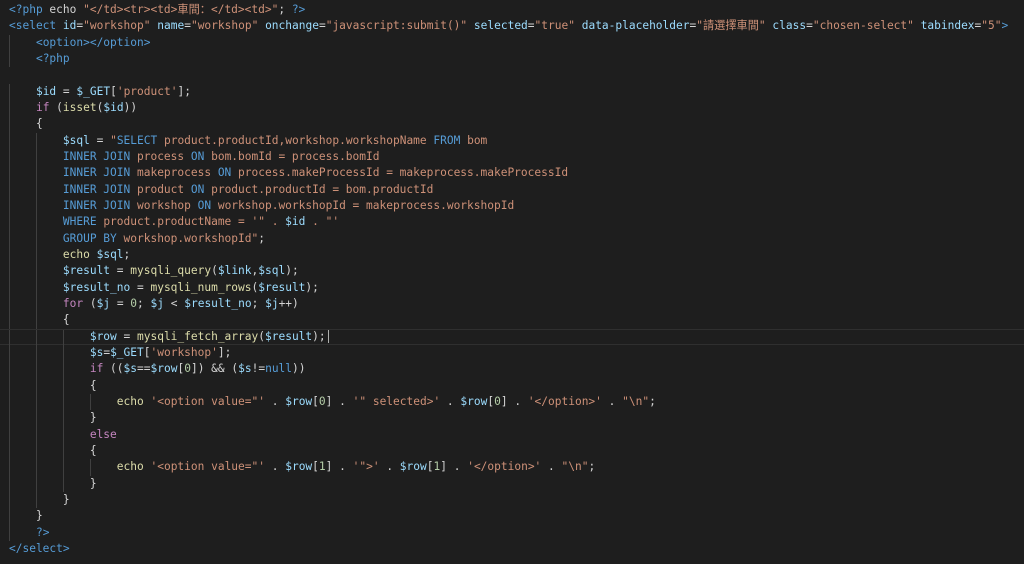  I want to click on code-line: $result = mysqli_query($link,$sql);, so click(512, 271).